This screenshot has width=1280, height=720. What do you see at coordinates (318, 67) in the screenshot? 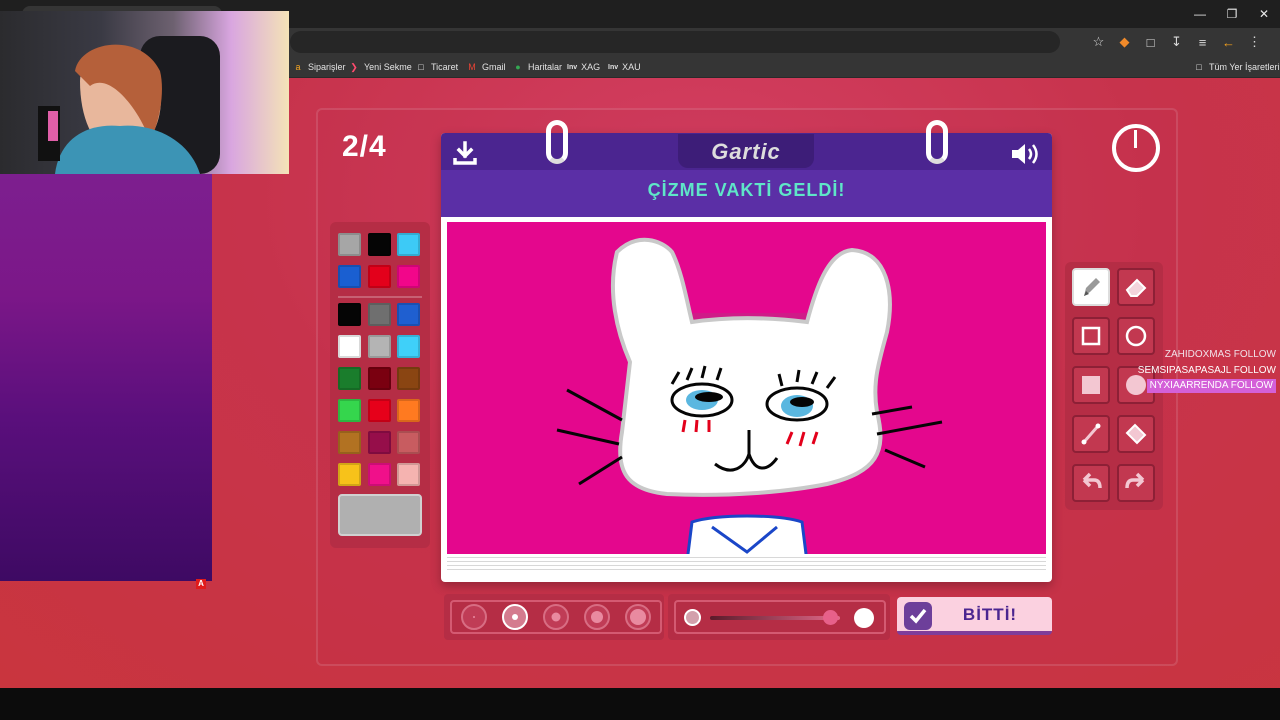
I see `bookmark-siparisler: a Siparişler` at bounding box center [318, 67].